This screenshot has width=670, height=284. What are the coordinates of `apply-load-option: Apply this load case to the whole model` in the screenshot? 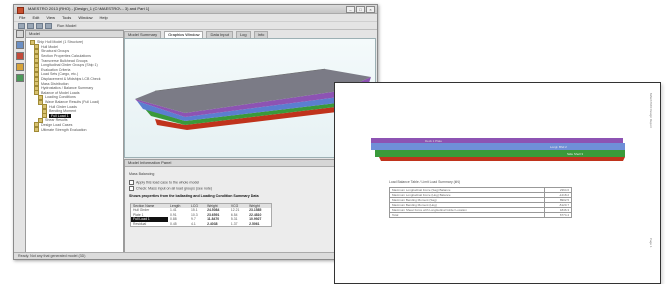 It's located at (164, 182).